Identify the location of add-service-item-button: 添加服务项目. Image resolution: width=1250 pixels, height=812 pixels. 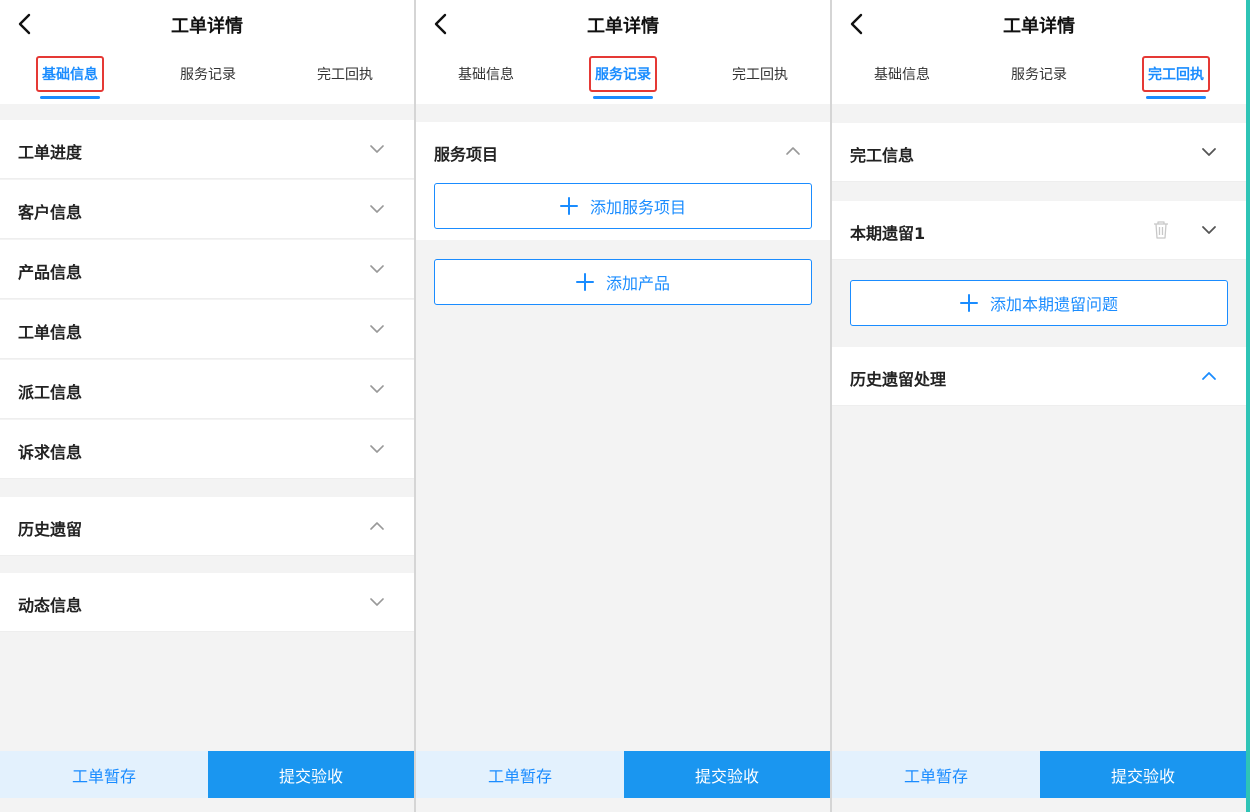
(623, 206).